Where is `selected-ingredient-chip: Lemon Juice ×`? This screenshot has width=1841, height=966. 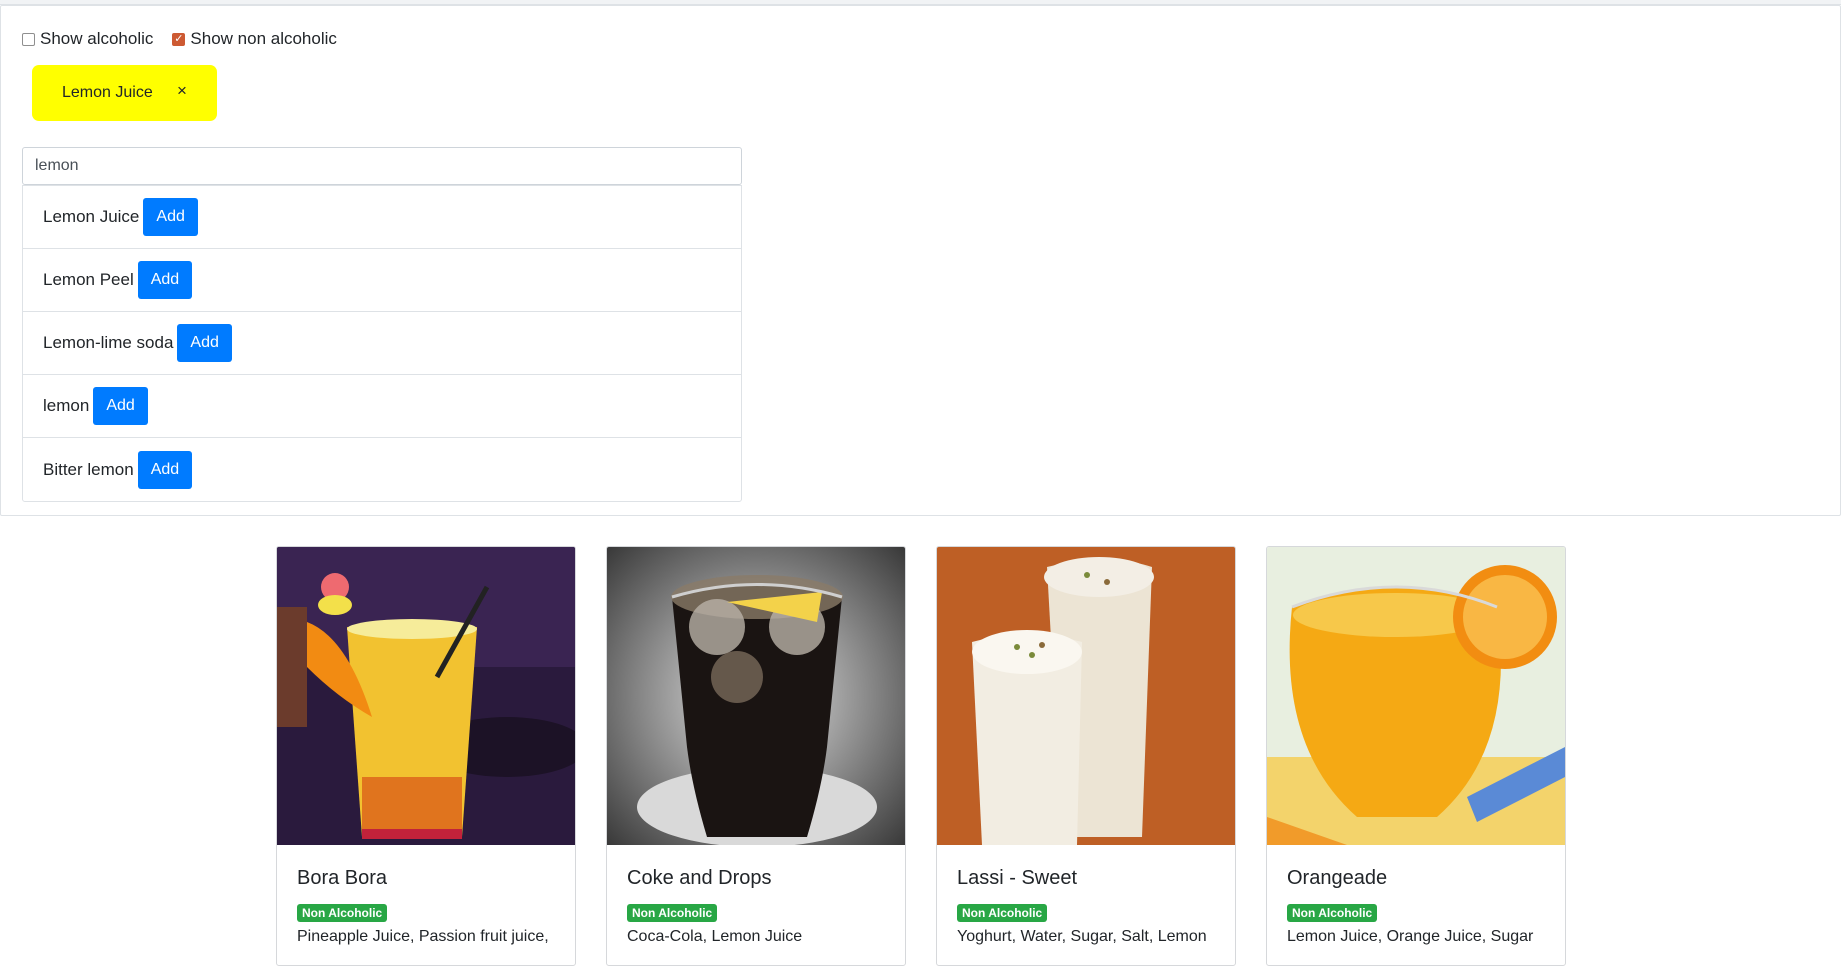
selected-ingredient-chip: Lemon Juice × is located at coordinates (124, 93).